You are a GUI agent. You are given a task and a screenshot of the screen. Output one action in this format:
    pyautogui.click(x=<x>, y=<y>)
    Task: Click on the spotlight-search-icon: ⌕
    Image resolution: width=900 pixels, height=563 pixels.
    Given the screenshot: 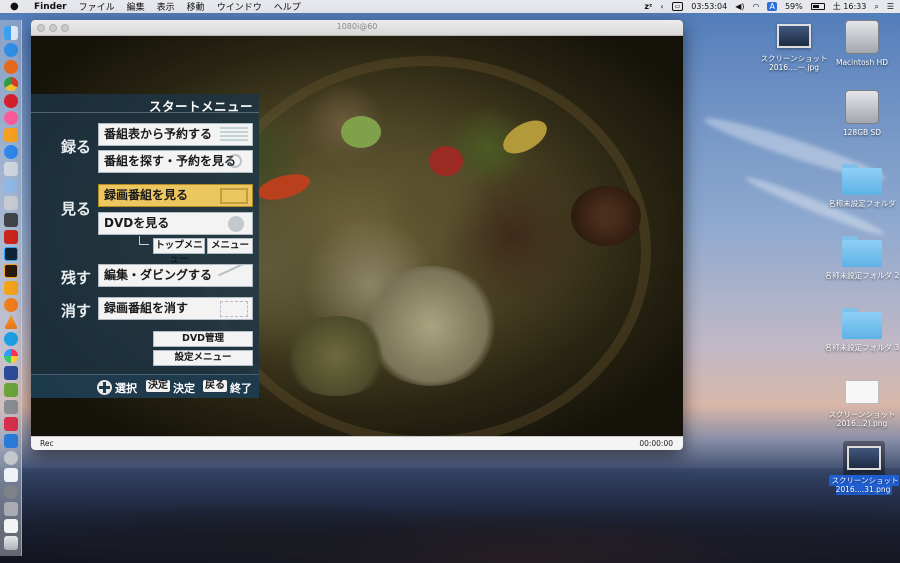 What is the action you would take?
    pyautogui.click(x=876, y=7)
    